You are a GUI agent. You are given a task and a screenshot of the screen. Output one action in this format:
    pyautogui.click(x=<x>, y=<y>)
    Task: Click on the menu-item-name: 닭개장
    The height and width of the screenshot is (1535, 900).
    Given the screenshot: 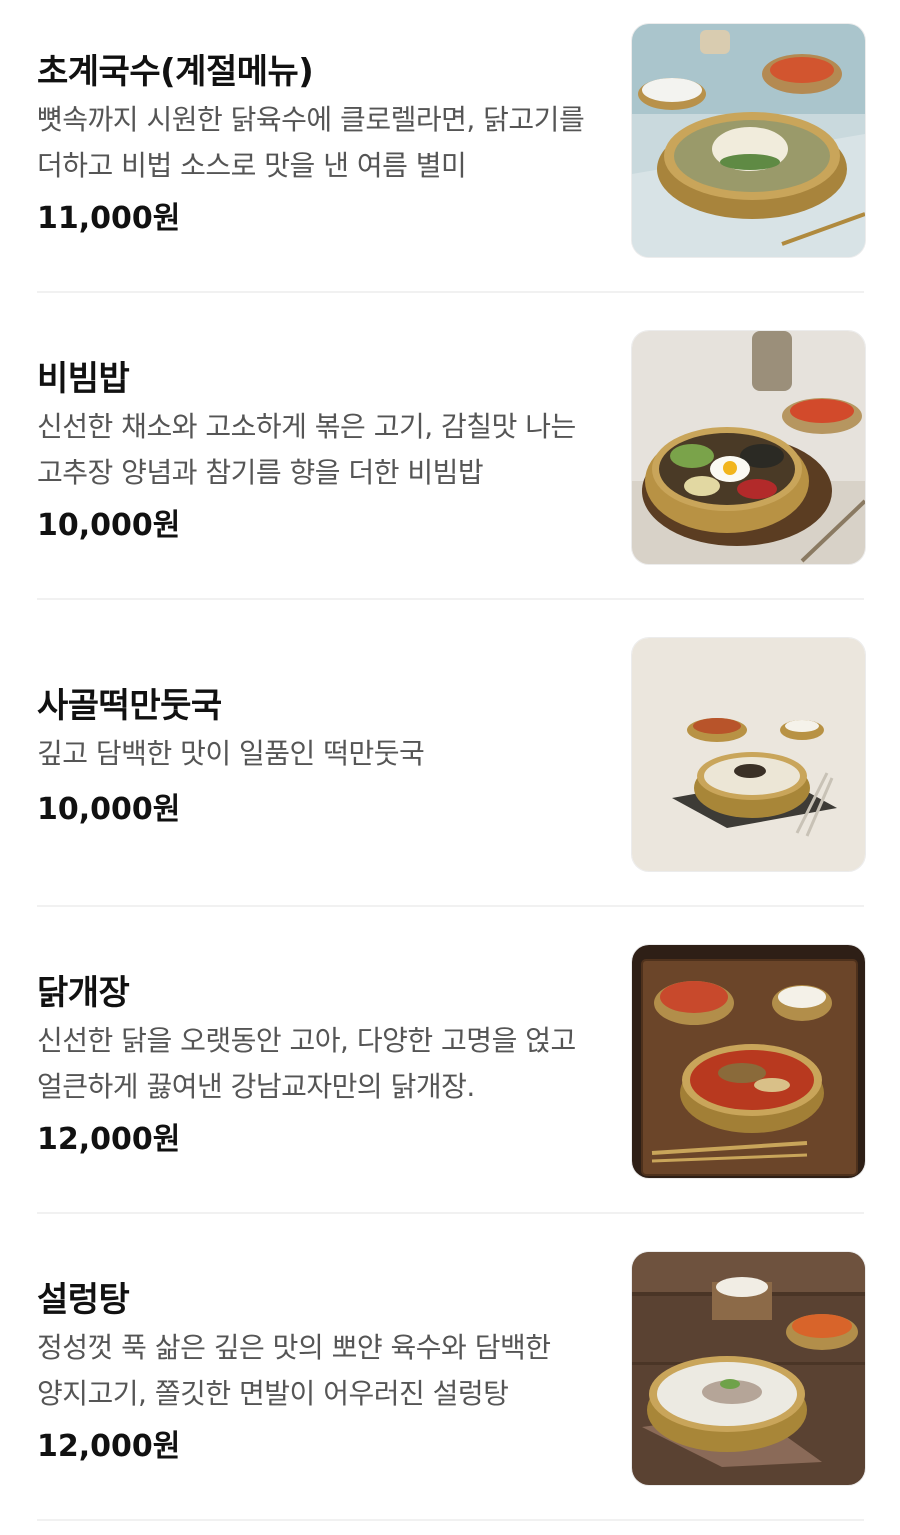 What is the action you would take?
    pyautogui.click(x=83, y=993)
    